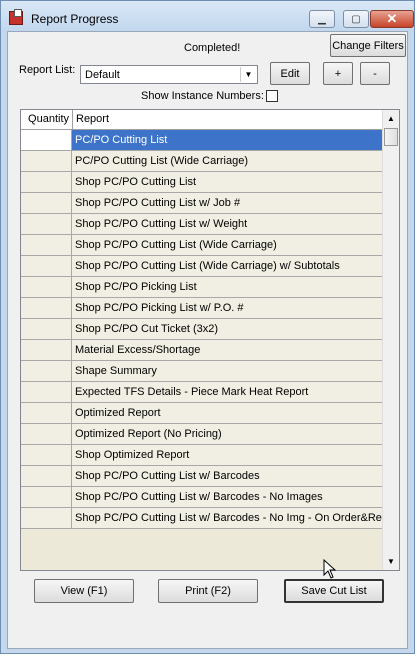  Describe the element at coordinates (136, 287) in the screenshot. I see `report-cell: Shop PC/PO Picking List` at that location.